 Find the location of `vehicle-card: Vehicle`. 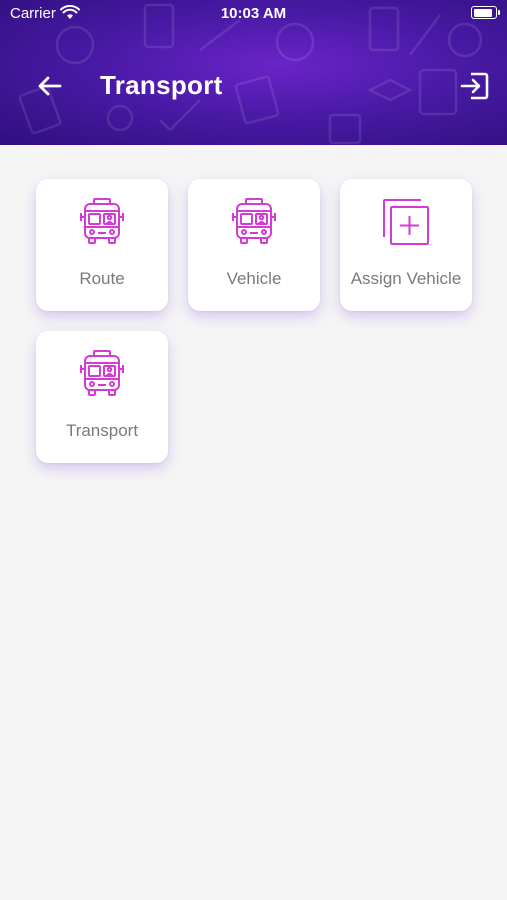

vehicle-card: Vehicle is located at coordinates (254, 245).